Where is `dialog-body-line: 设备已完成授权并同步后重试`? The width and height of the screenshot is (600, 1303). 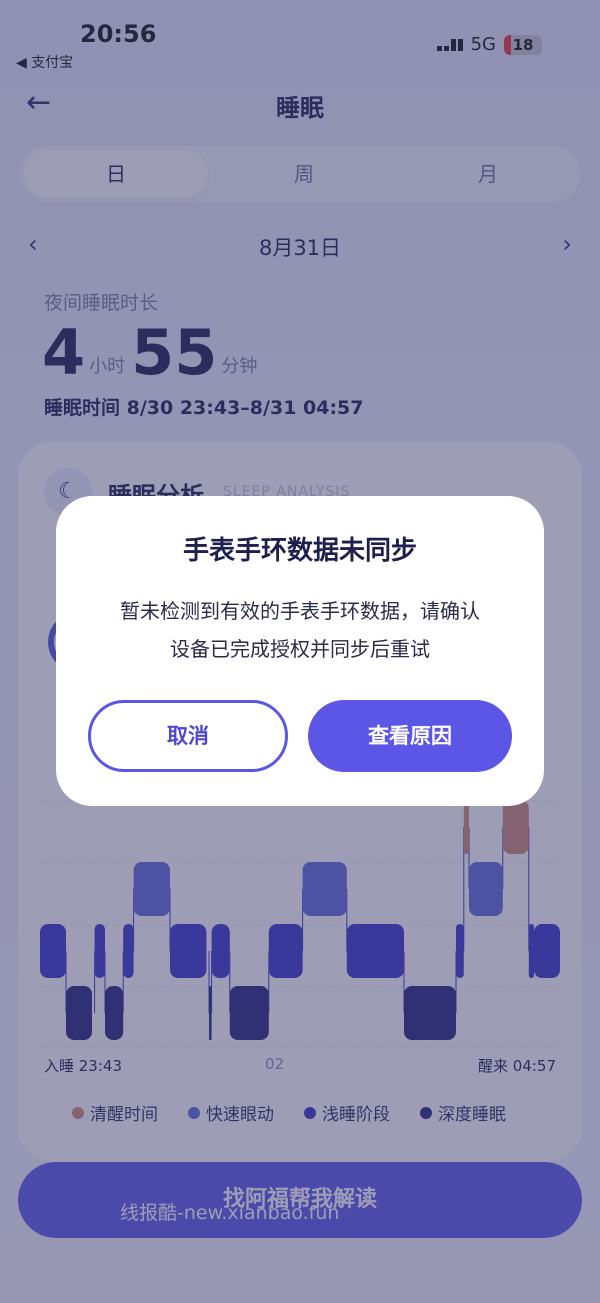 dialog-body-line: 设备已完成授权并同步后重试 is located at coordinates (300, 649).